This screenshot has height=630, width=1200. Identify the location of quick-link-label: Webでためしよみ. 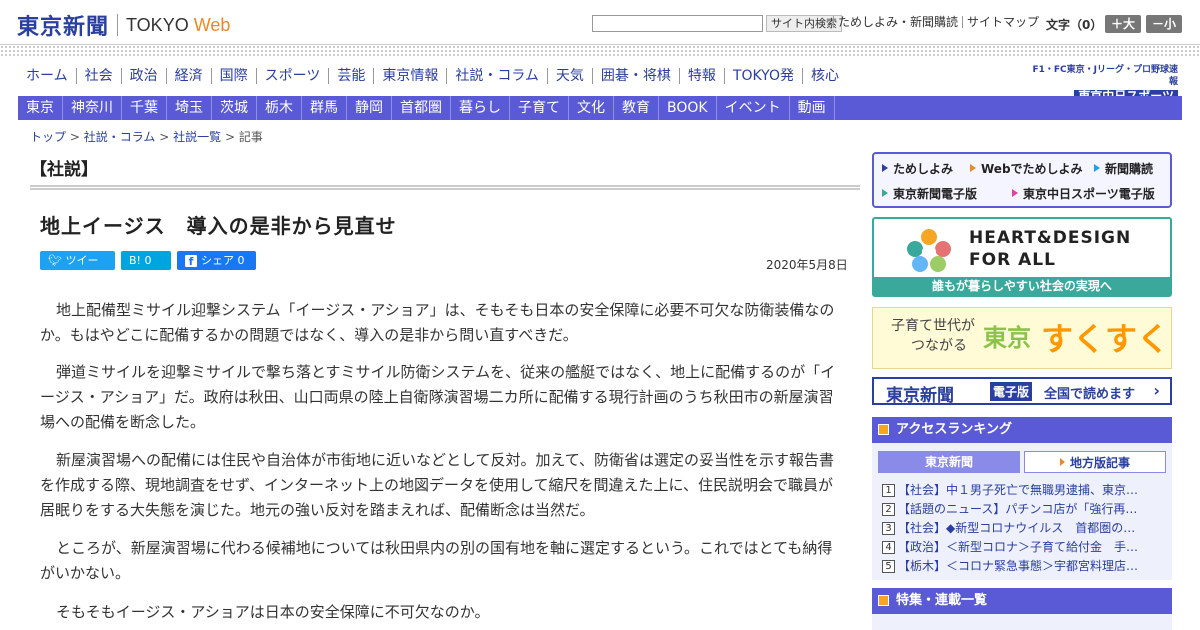
(1032, 169).